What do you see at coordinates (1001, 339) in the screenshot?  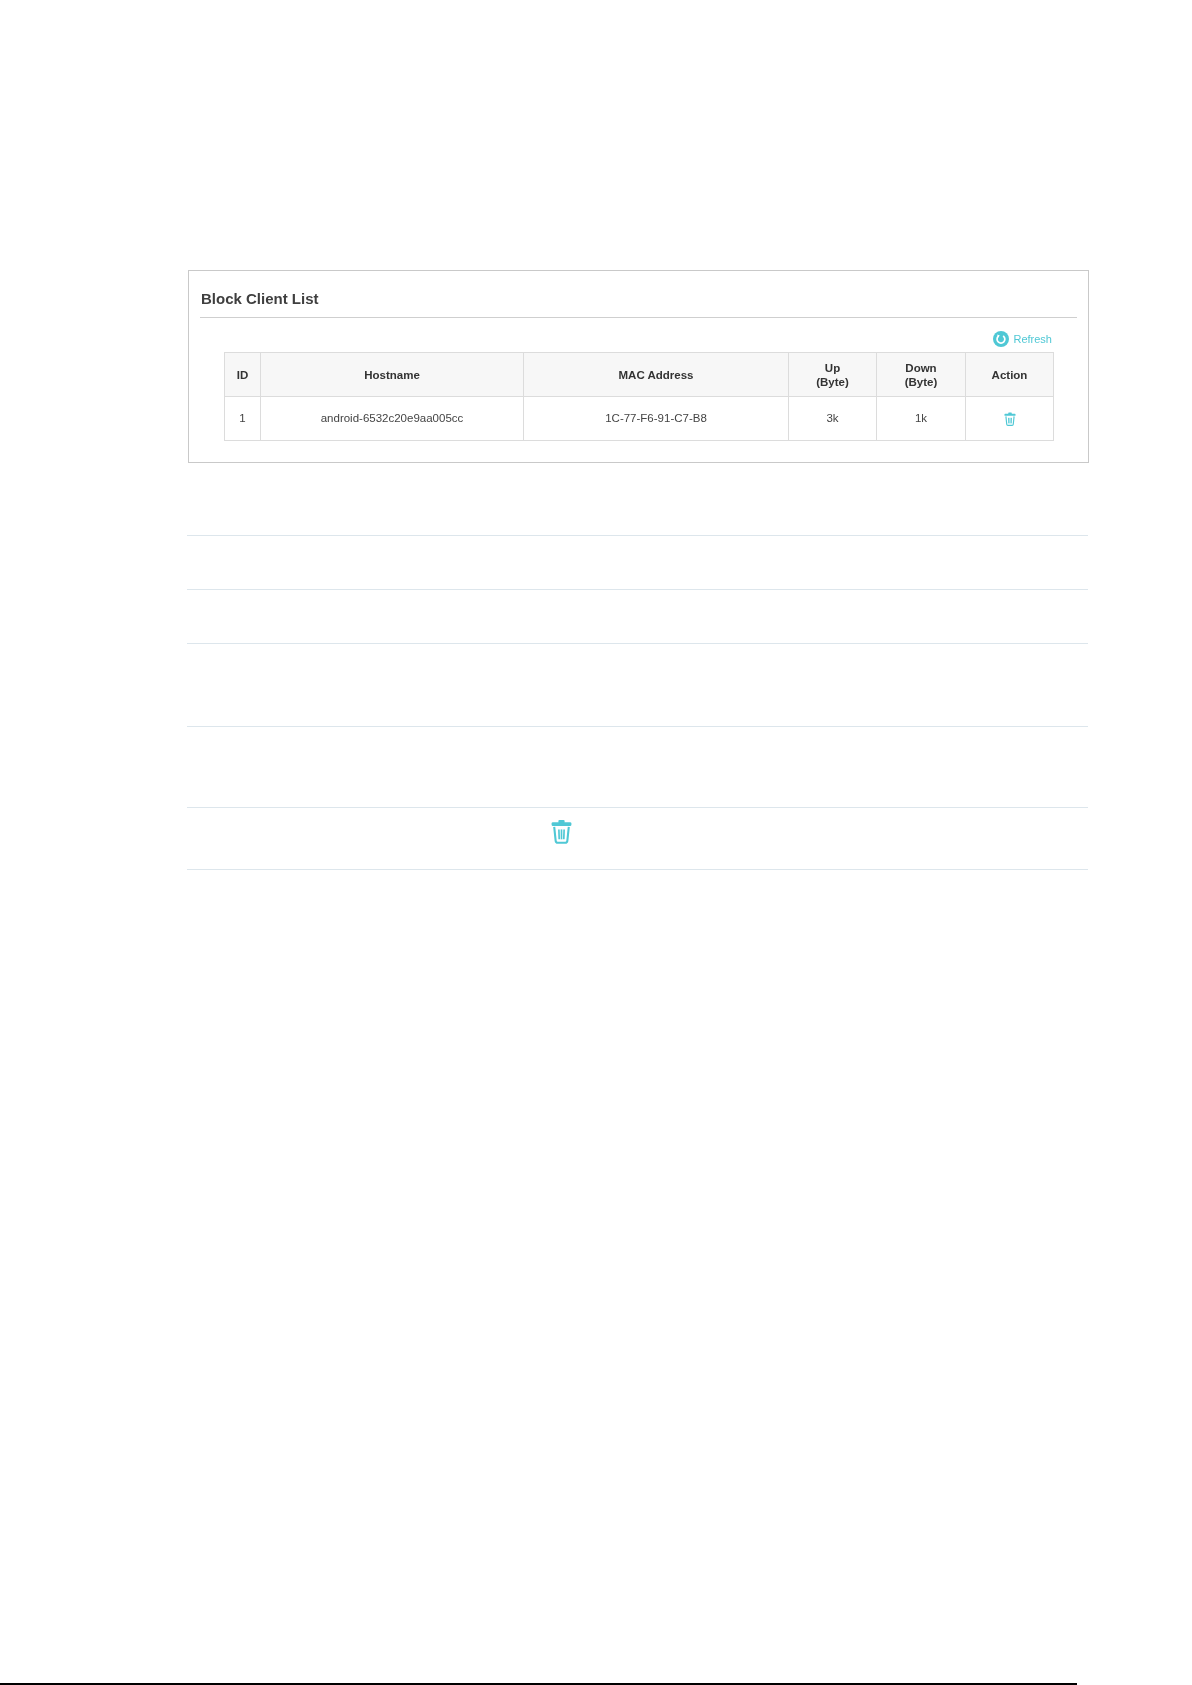 I see `refresh-icon` at bounding box center [1001, 339].